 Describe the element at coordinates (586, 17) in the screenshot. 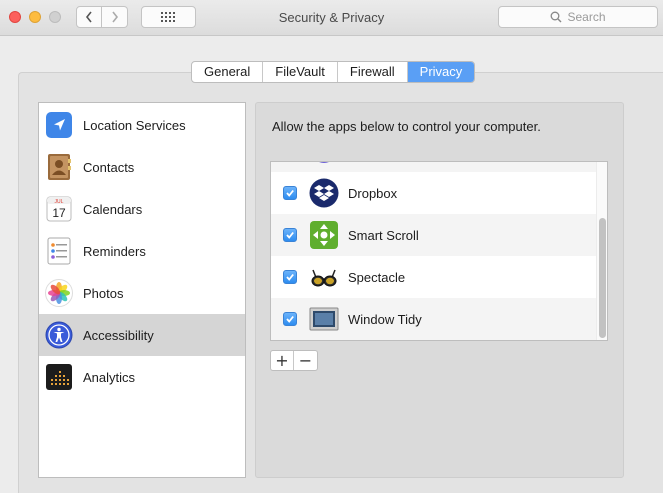

I see `search-placeholder: Search` at that location.